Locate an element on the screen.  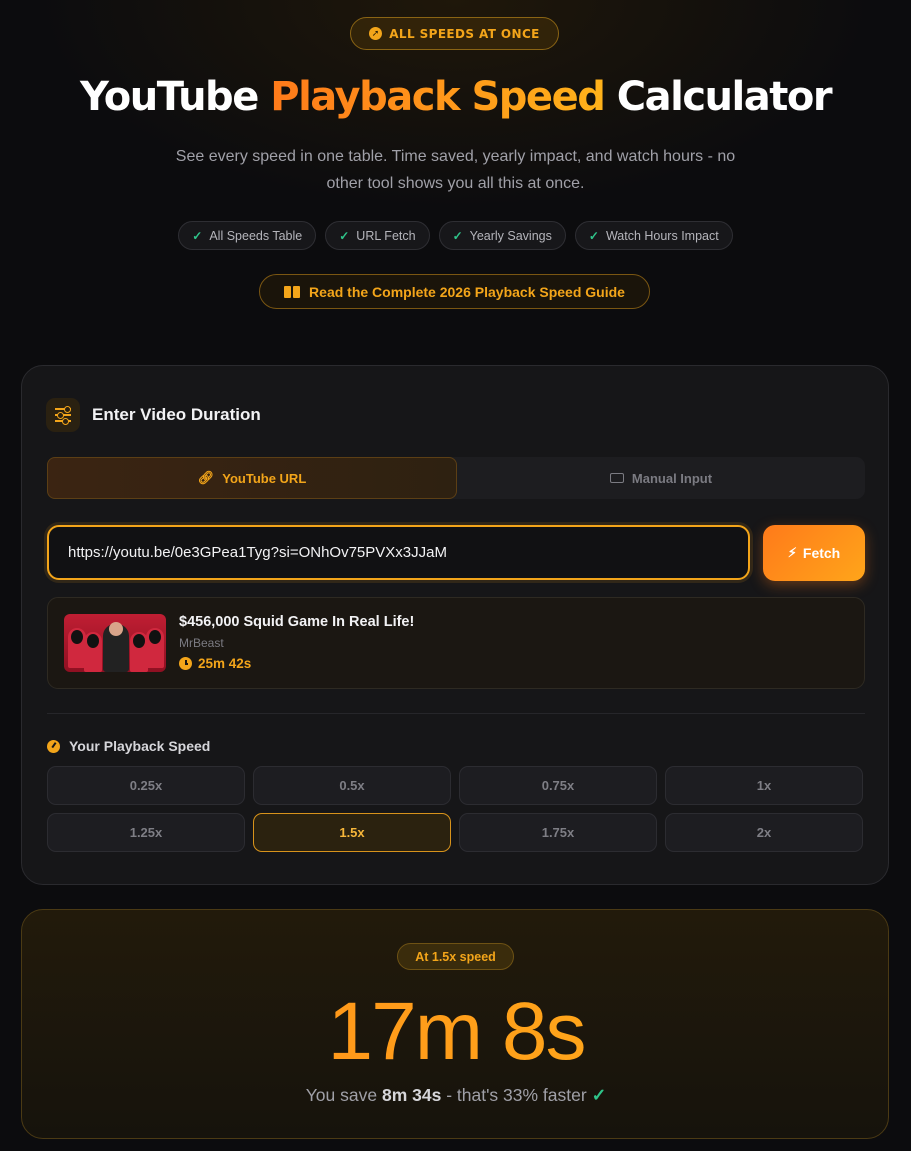
title-part-calculator: Calculator is located at coordinates (724, 97).